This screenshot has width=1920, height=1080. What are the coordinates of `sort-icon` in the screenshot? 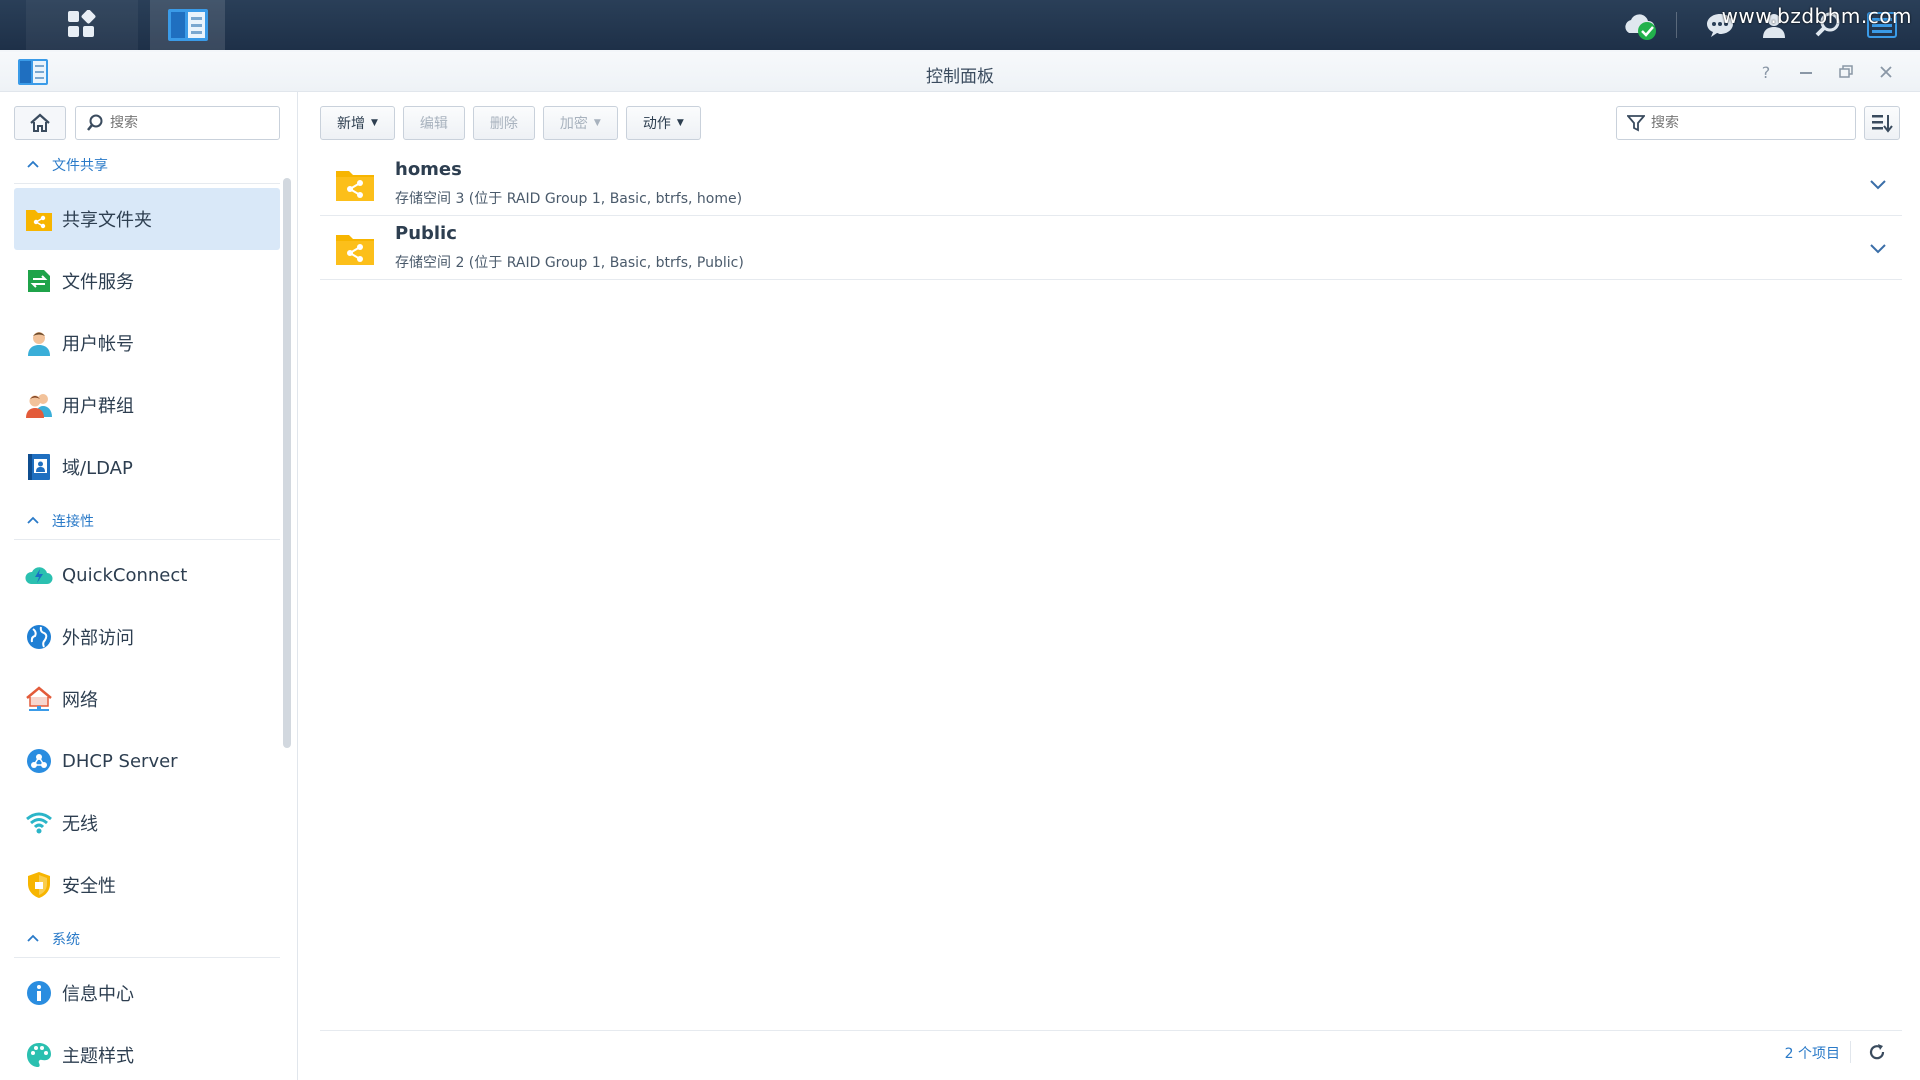 It's located at (1882, 124).